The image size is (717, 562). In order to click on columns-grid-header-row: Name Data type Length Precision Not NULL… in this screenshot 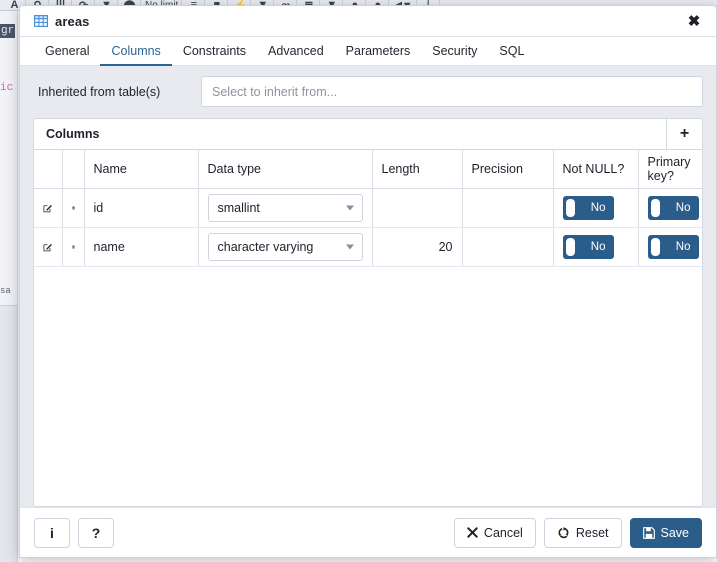, I will do `click(368, 169)`.